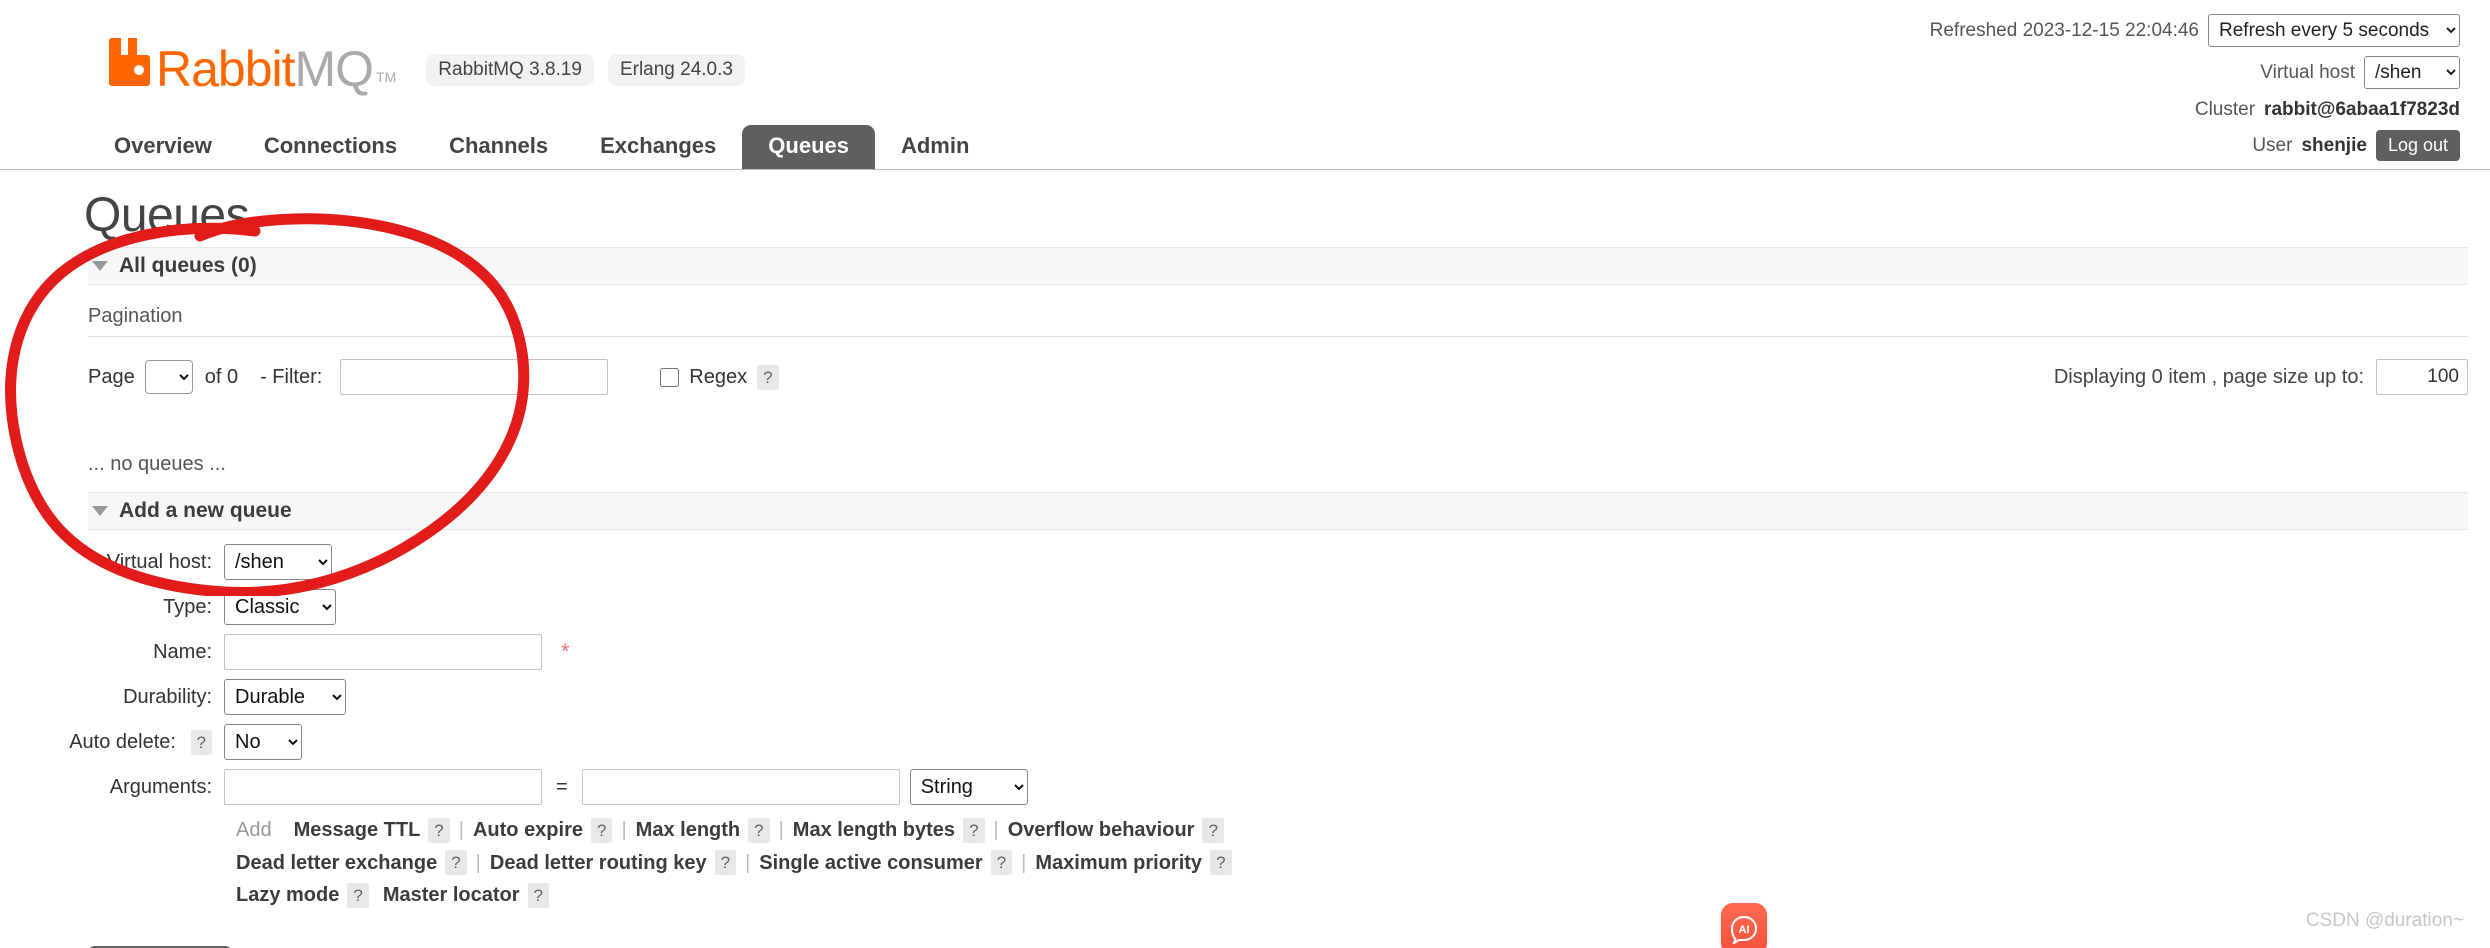 The height and width of the screenshot is (948, 2490). I want to click on tab-exchanges: Exchanges, so click(658, 147).